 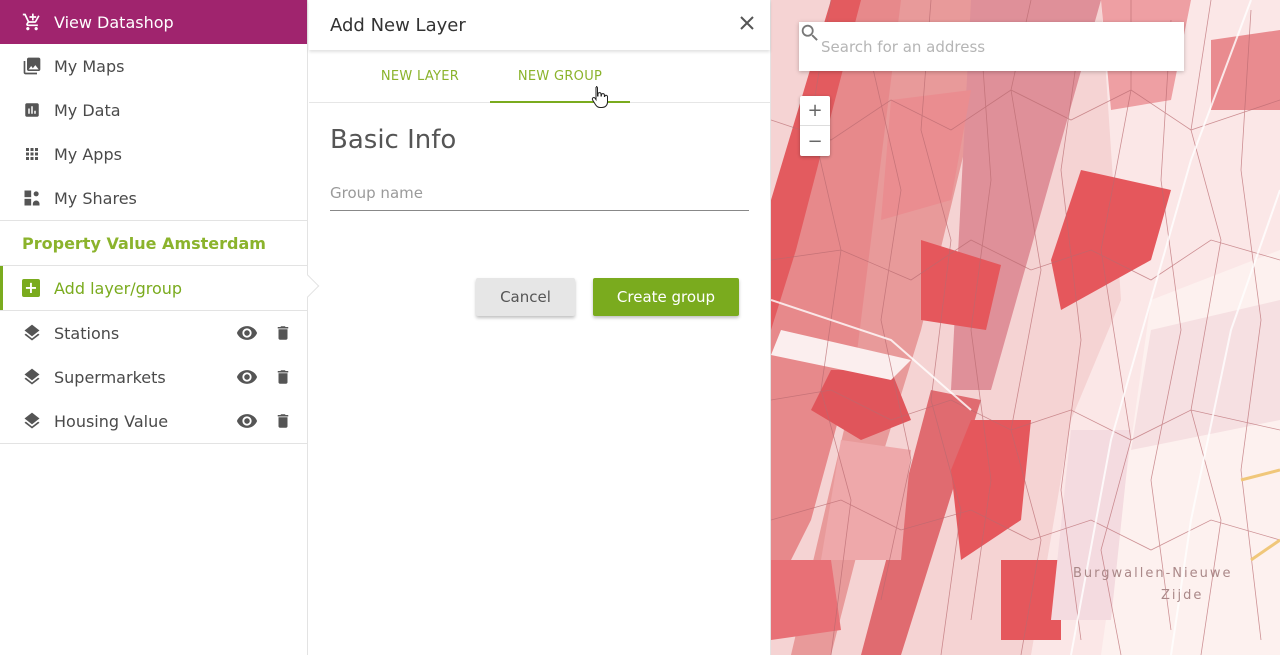 What do you see at coordinates (153, 110) in the screenshot?
I see `nav-my-data: My Data` at bounding box center [153, 110].